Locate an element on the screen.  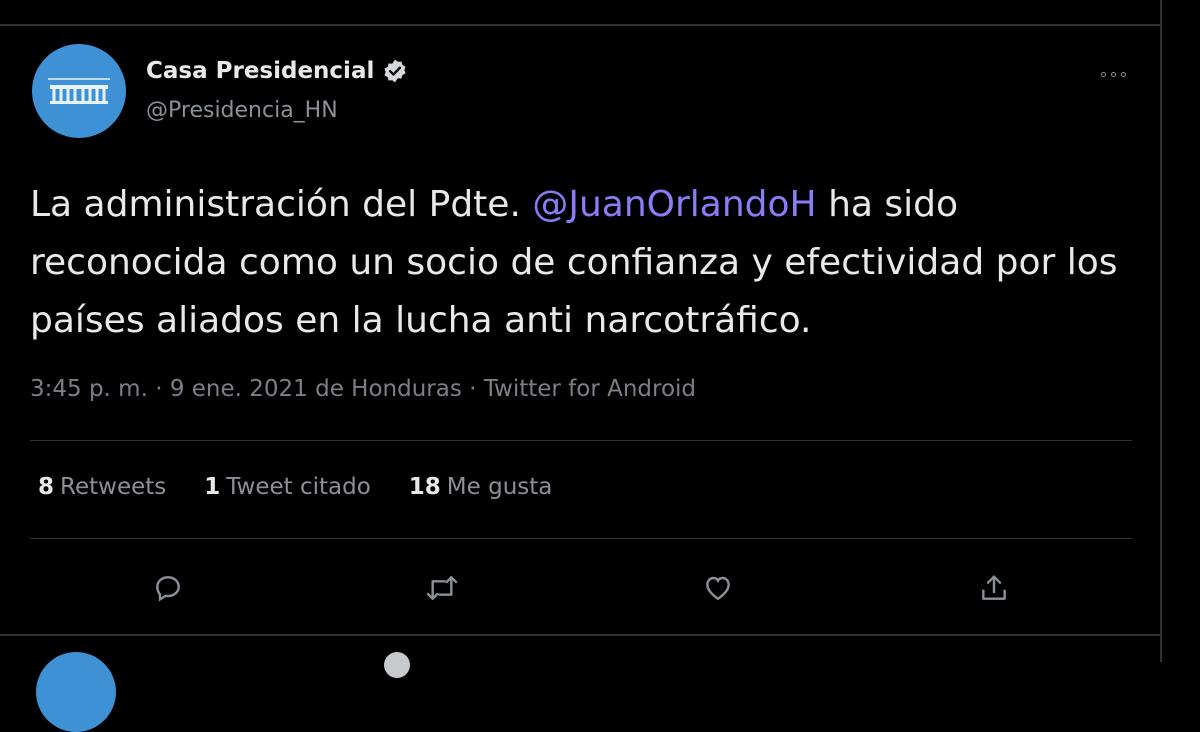
tweet-actions is located at coordinates (580, 587).